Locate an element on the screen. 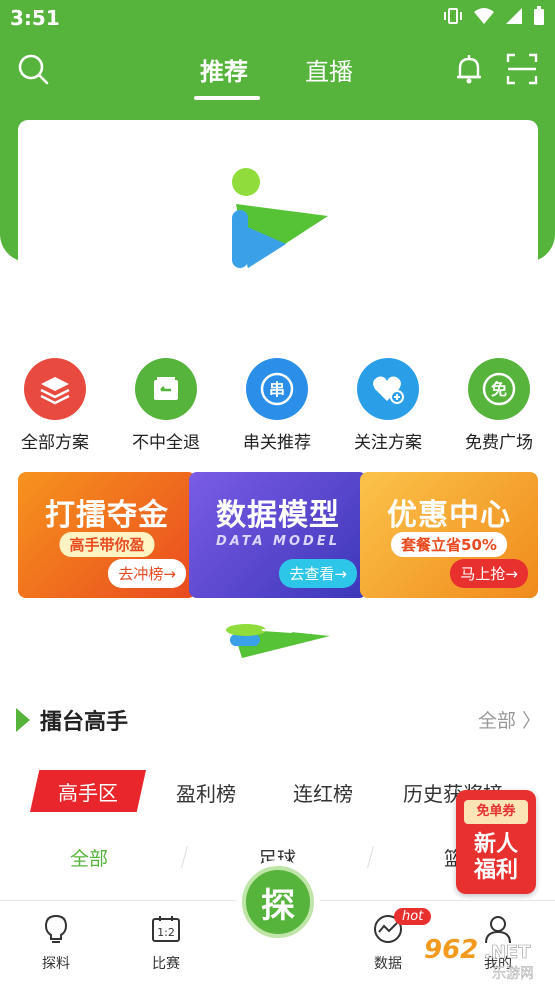 The width and height of the screenshot is (555, 986). quick-actions: 全部方案 不中全退 串 串关推荐 关注方案 免 免费广场 is located at coordinates (277, 408).